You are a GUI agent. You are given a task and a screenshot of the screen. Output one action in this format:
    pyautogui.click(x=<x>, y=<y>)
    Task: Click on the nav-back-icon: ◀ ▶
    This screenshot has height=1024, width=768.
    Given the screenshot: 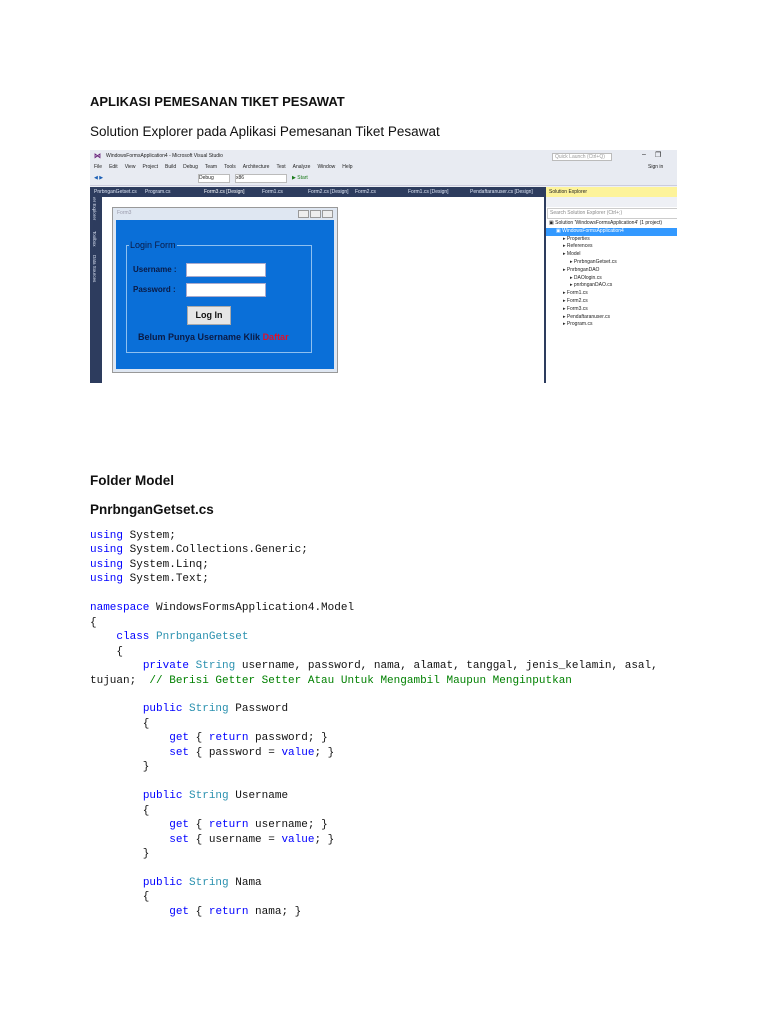 What is the action you would take?
    pyautogui.click(x=98, y=178)
    